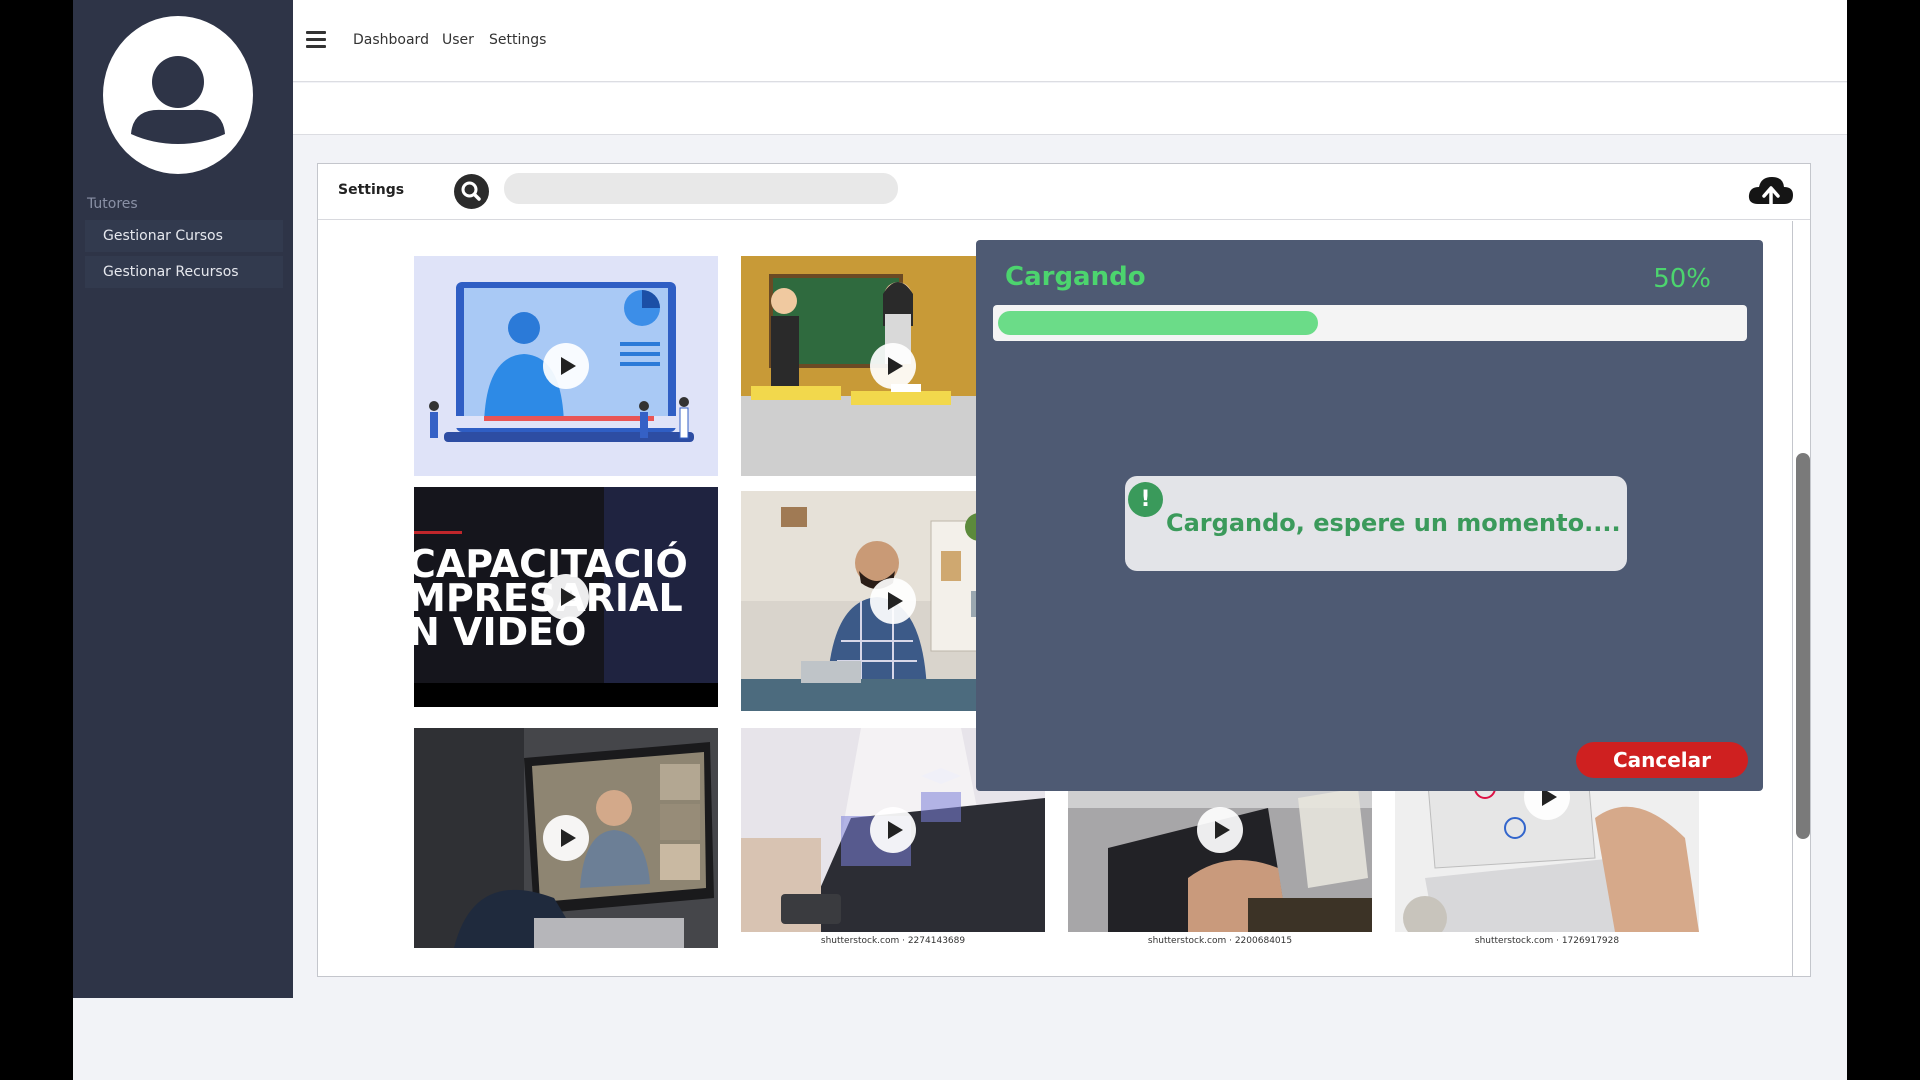 Image resolution: width=1920 pixels, height=1080 pixels. I want to click on panel-toolbar: Settings, so click(1064, 192).